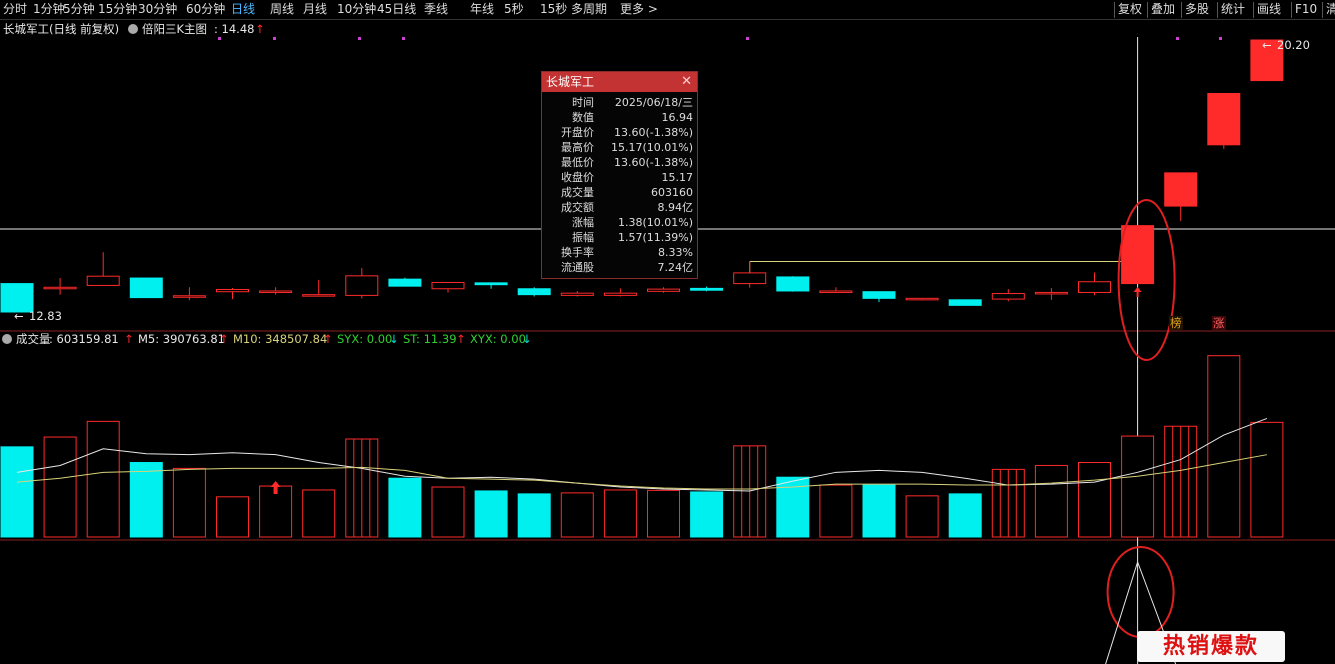 This screenshot has width=1335, height=664. Describe the element at coordinates (45, 316) in the screenshot. I see `price-low-label: 12.83` at that location.